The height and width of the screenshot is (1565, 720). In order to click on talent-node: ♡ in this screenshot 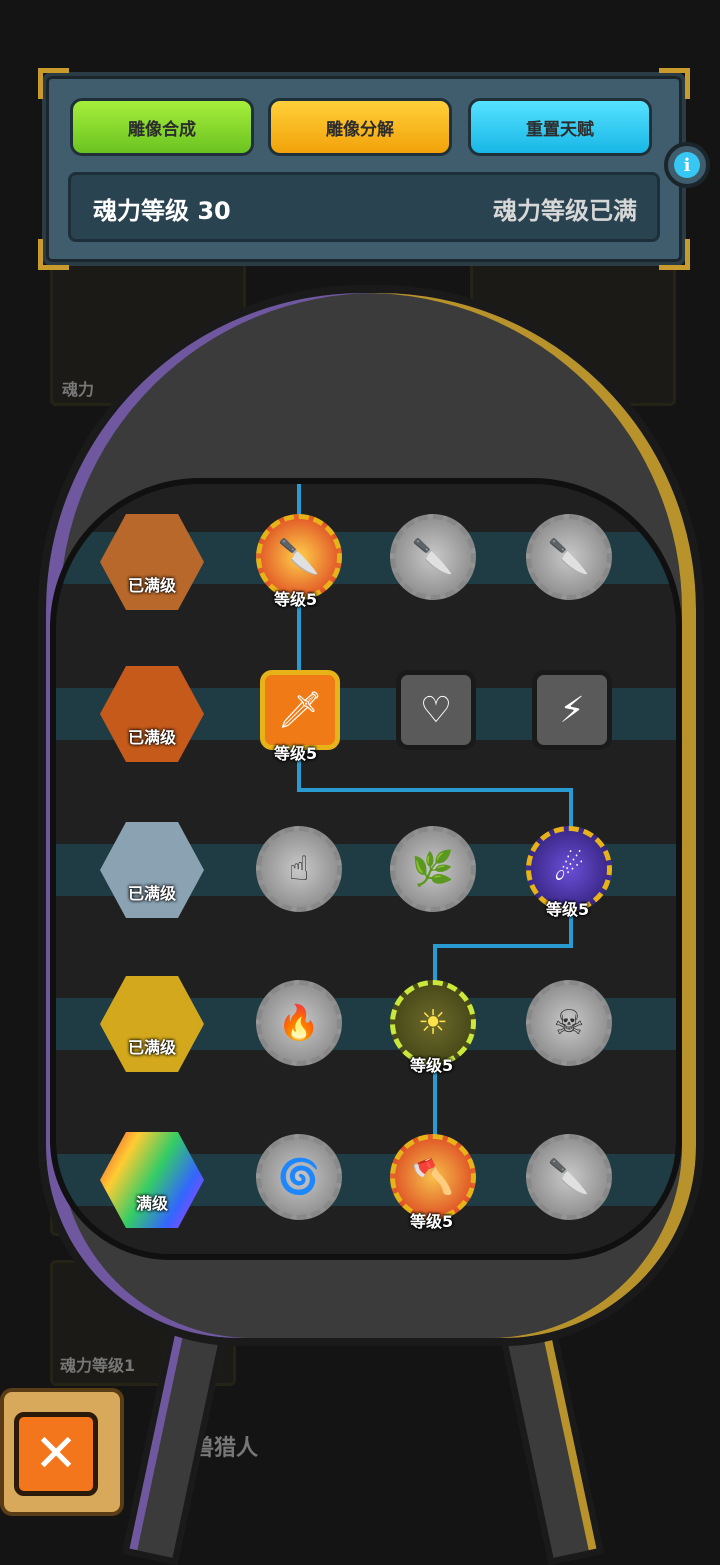, I will do `click(436, 710)`.